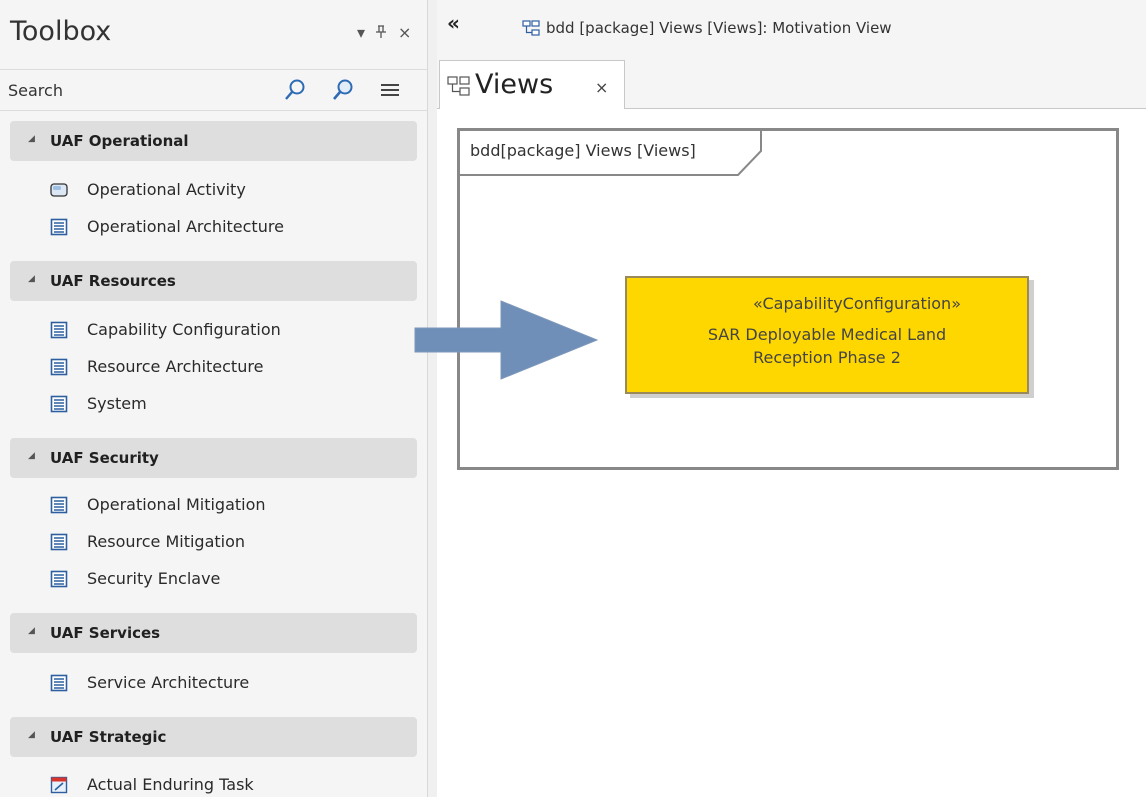 This screenshot has height=798, width=1146. I want to click on tab-views: Views ×, so click(532, 84).